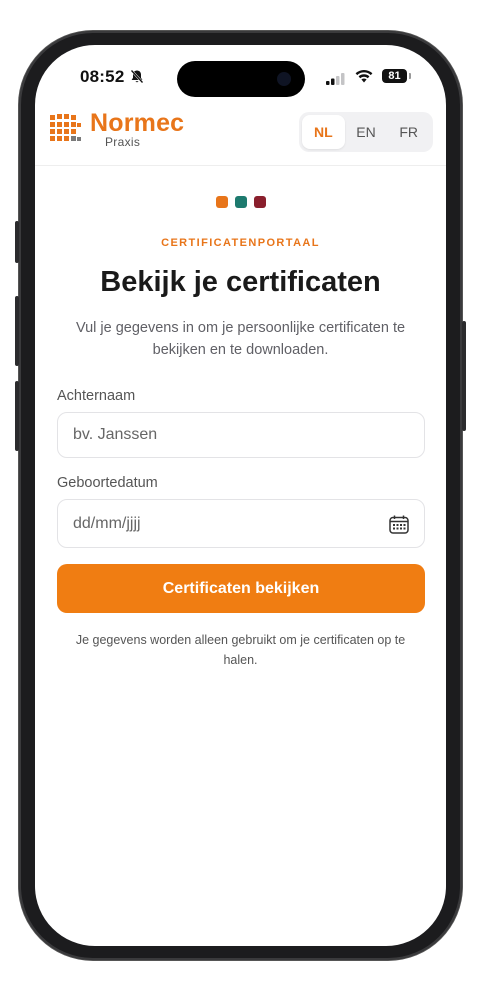 The width and height of the screenshot is (480, 990). What do you see at coordinates (65, 132) in the screenshot?
I see `normec-logo-icon` at bounding box center [65, 132].